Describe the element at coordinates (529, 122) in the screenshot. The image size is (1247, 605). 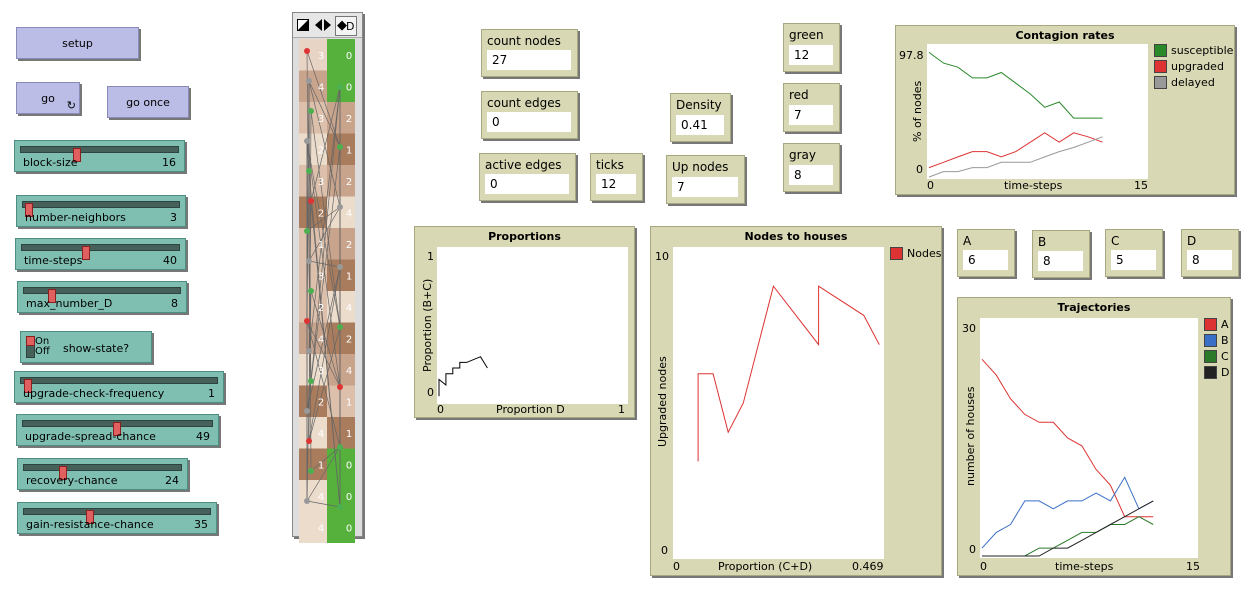
I see `monitor-value: 0` at that location.